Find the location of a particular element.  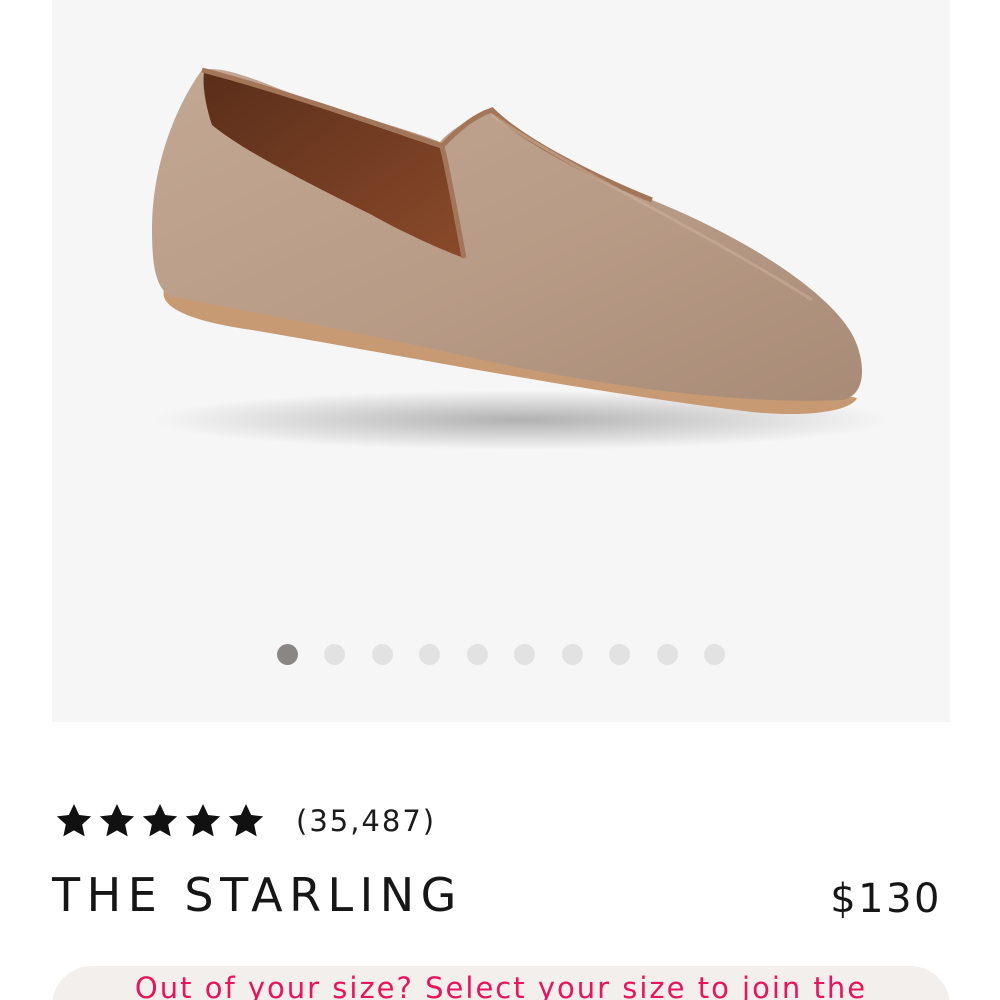

review-count: (35,487) is located at coordinates (366, 821).